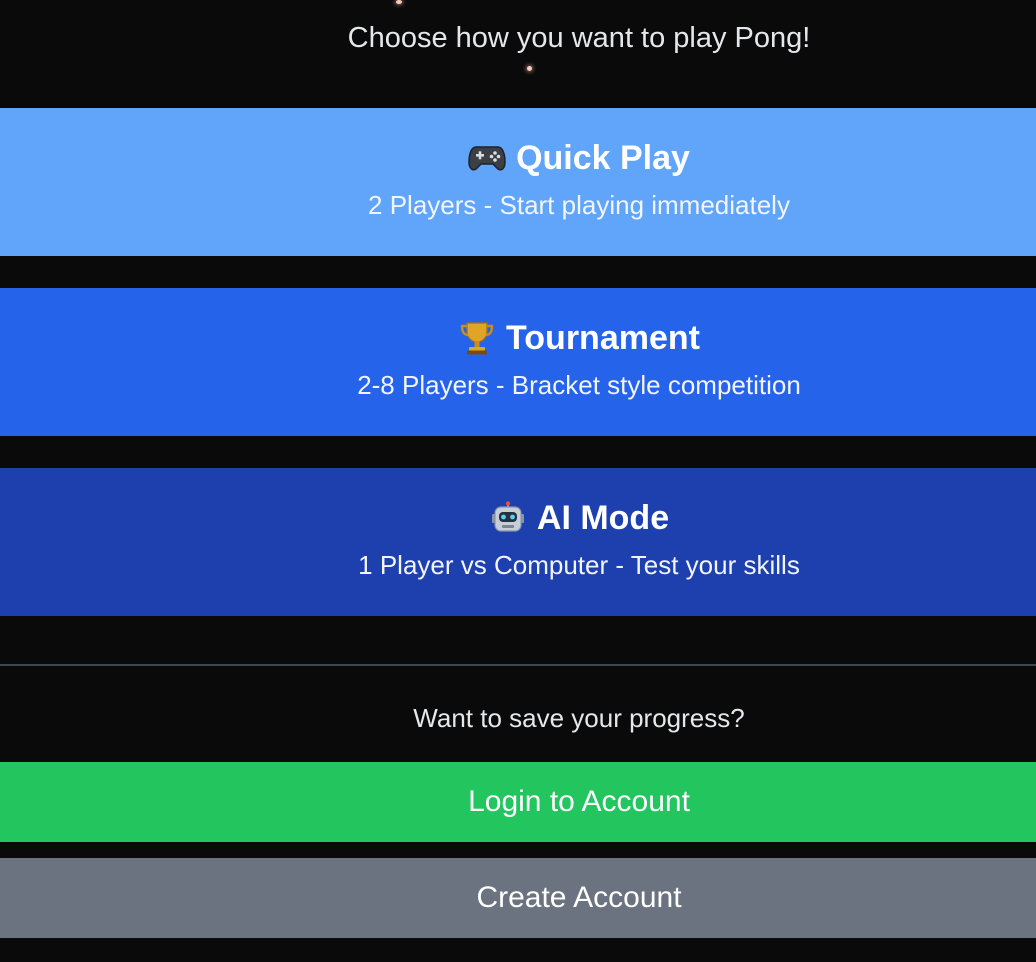  What do you see at coordinates (579, 38) in the screenshot?
I see `menu-subtitle: Choose how you want to play Pong!` at bounding box center [579, 38].